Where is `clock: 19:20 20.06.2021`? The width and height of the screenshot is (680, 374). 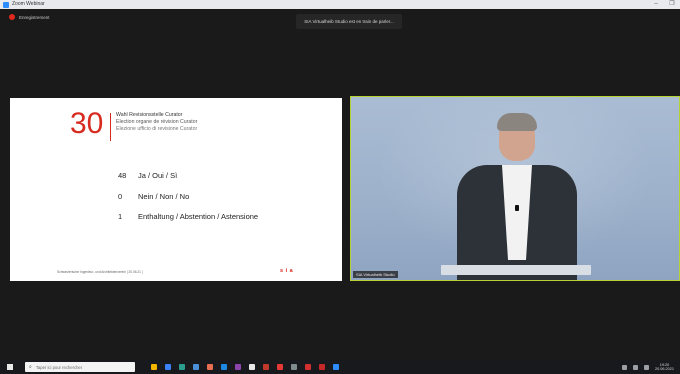
clock: 19:20 20.06.2021 is located at coordinates (664, 367).